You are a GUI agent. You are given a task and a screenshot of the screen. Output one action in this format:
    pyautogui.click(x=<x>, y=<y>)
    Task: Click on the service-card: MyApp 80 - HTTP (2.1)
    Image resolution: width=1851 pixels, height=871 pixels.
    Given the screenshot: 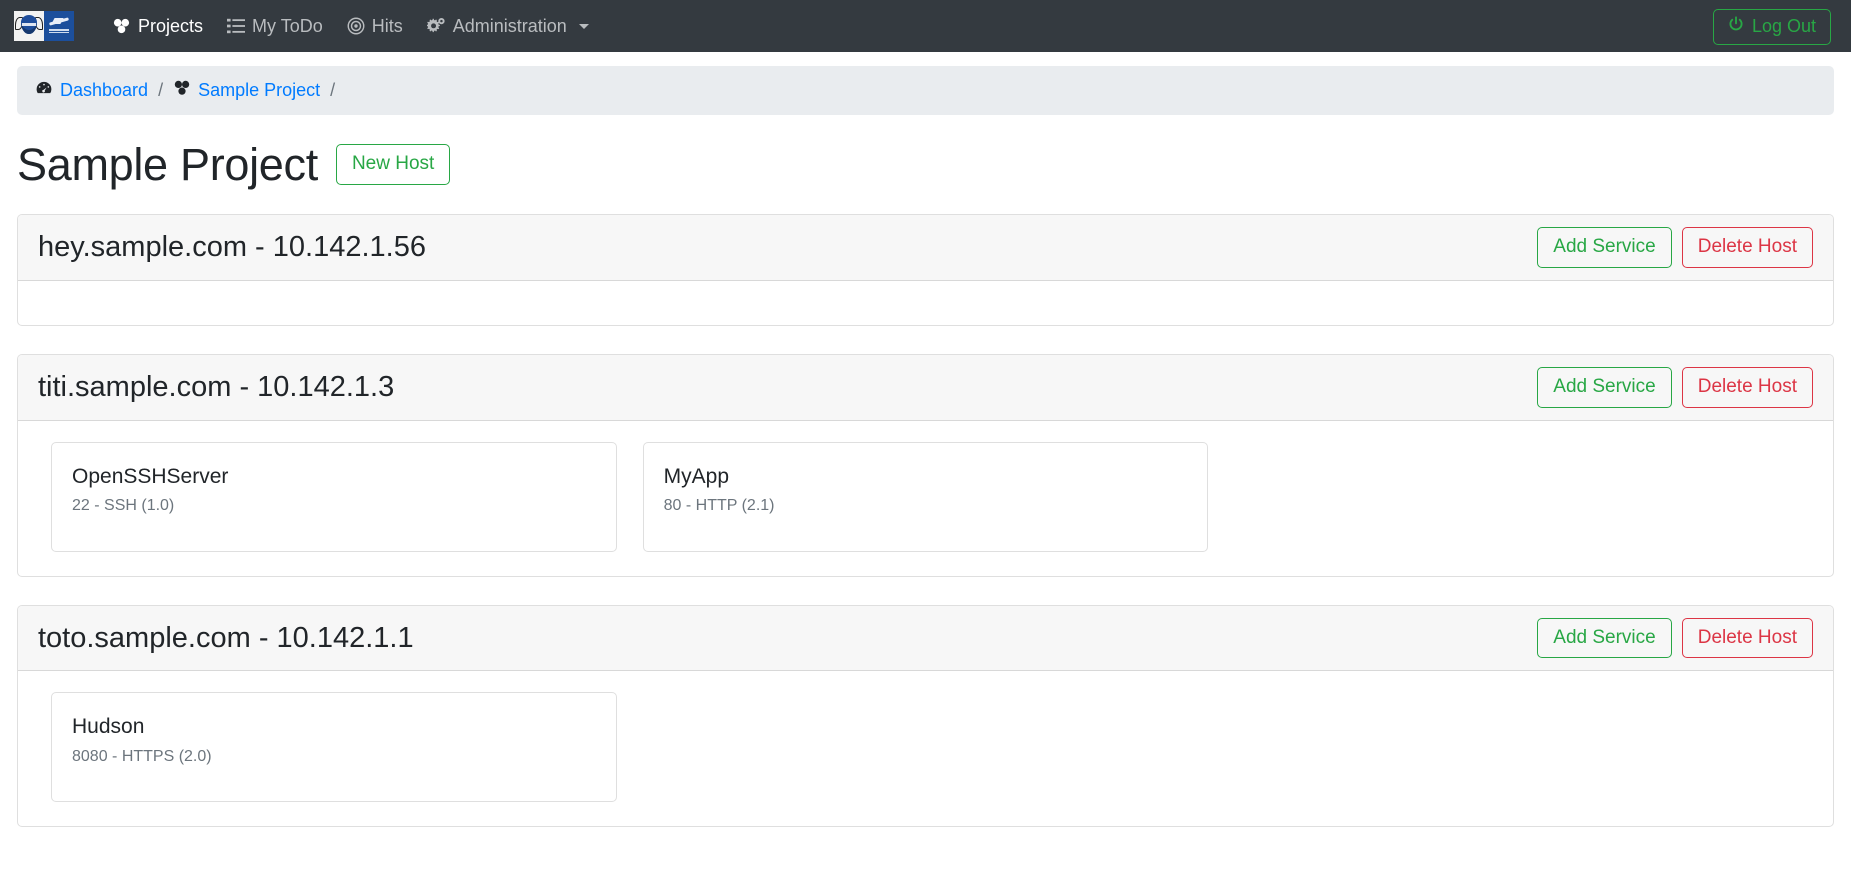 What is the action you would take?
    pyautogui.click(x=925, y=496)
    